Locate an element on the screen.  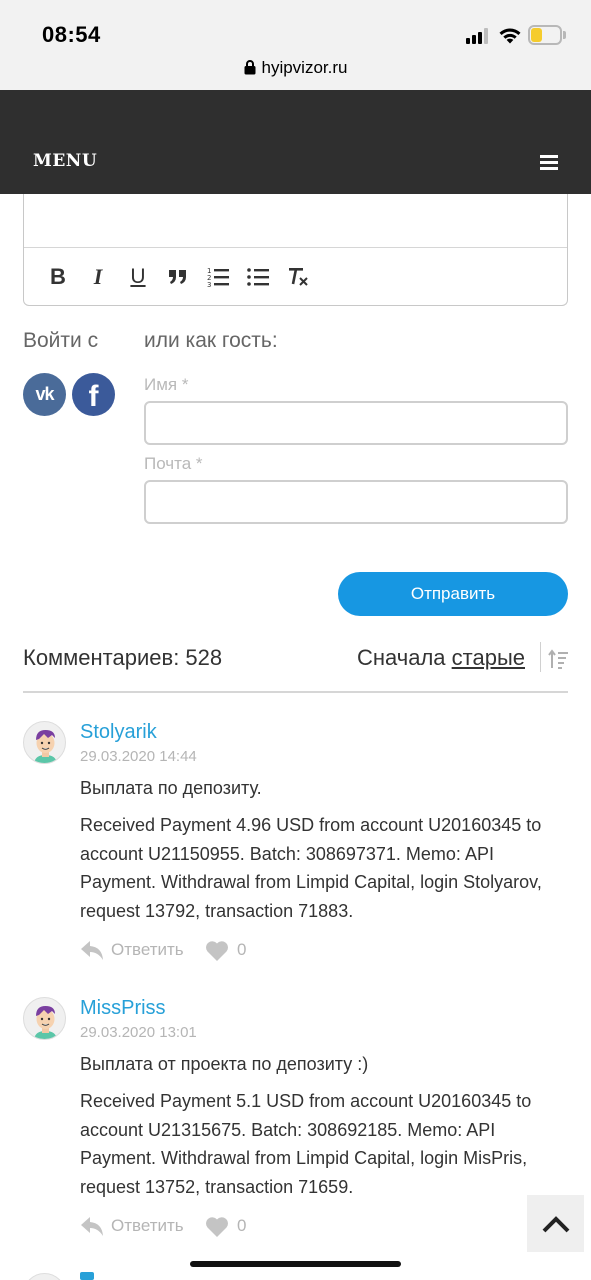
bold-button: B is located at coordinates (58, 277).